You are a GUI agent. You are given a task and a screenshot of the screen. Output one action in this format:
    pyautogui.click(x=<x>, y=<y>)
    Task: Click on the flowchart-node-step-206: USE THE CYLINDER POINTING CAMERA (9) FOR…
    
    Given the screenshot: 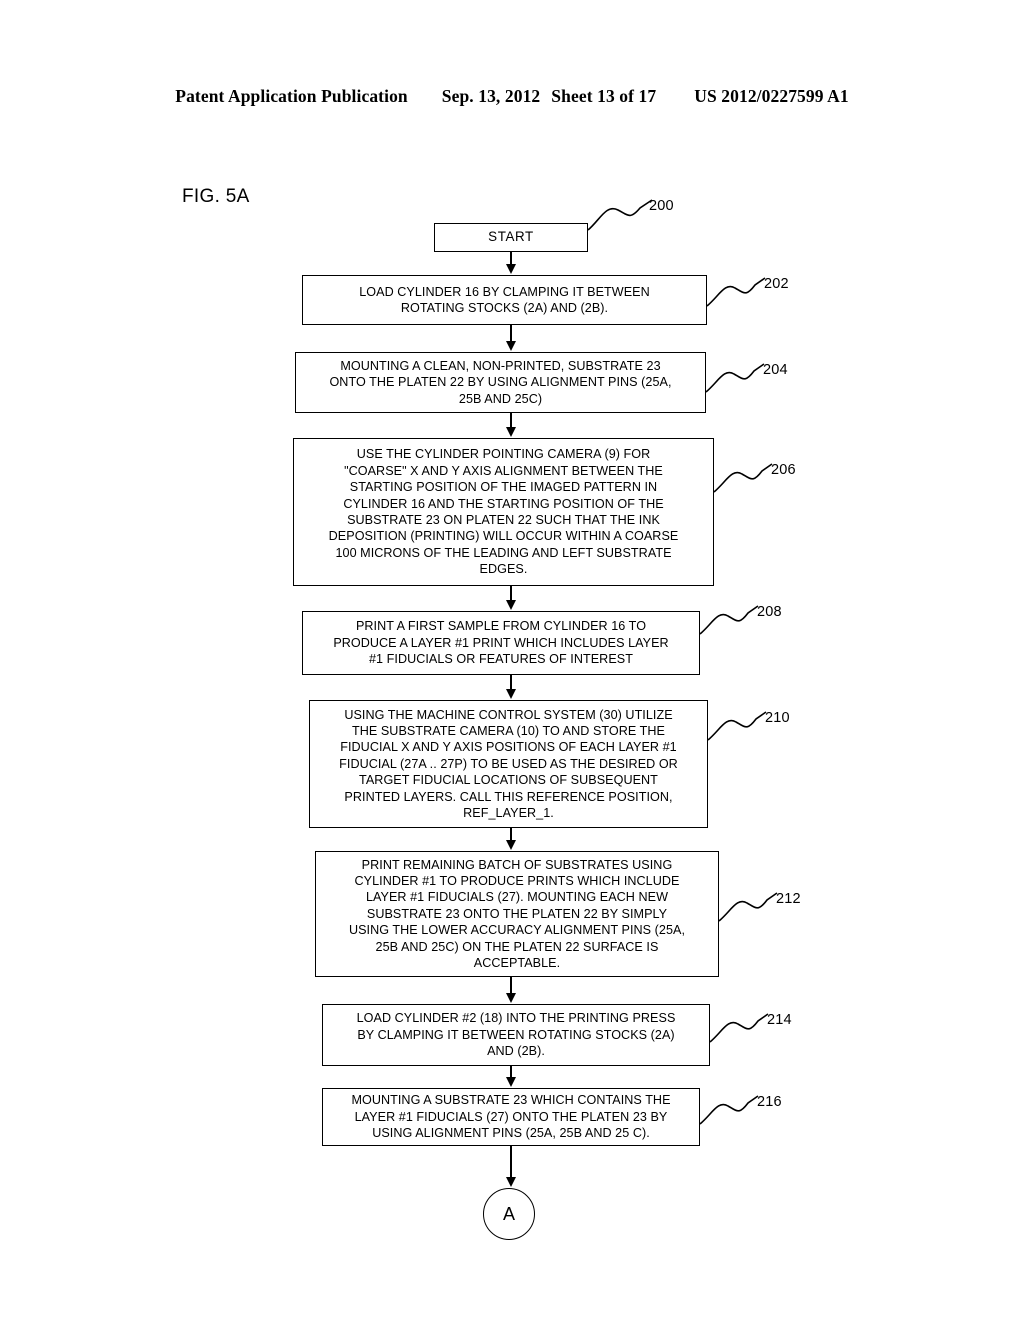 What is the action you would take?
    pyautogui.click(x=503, y=512)
    